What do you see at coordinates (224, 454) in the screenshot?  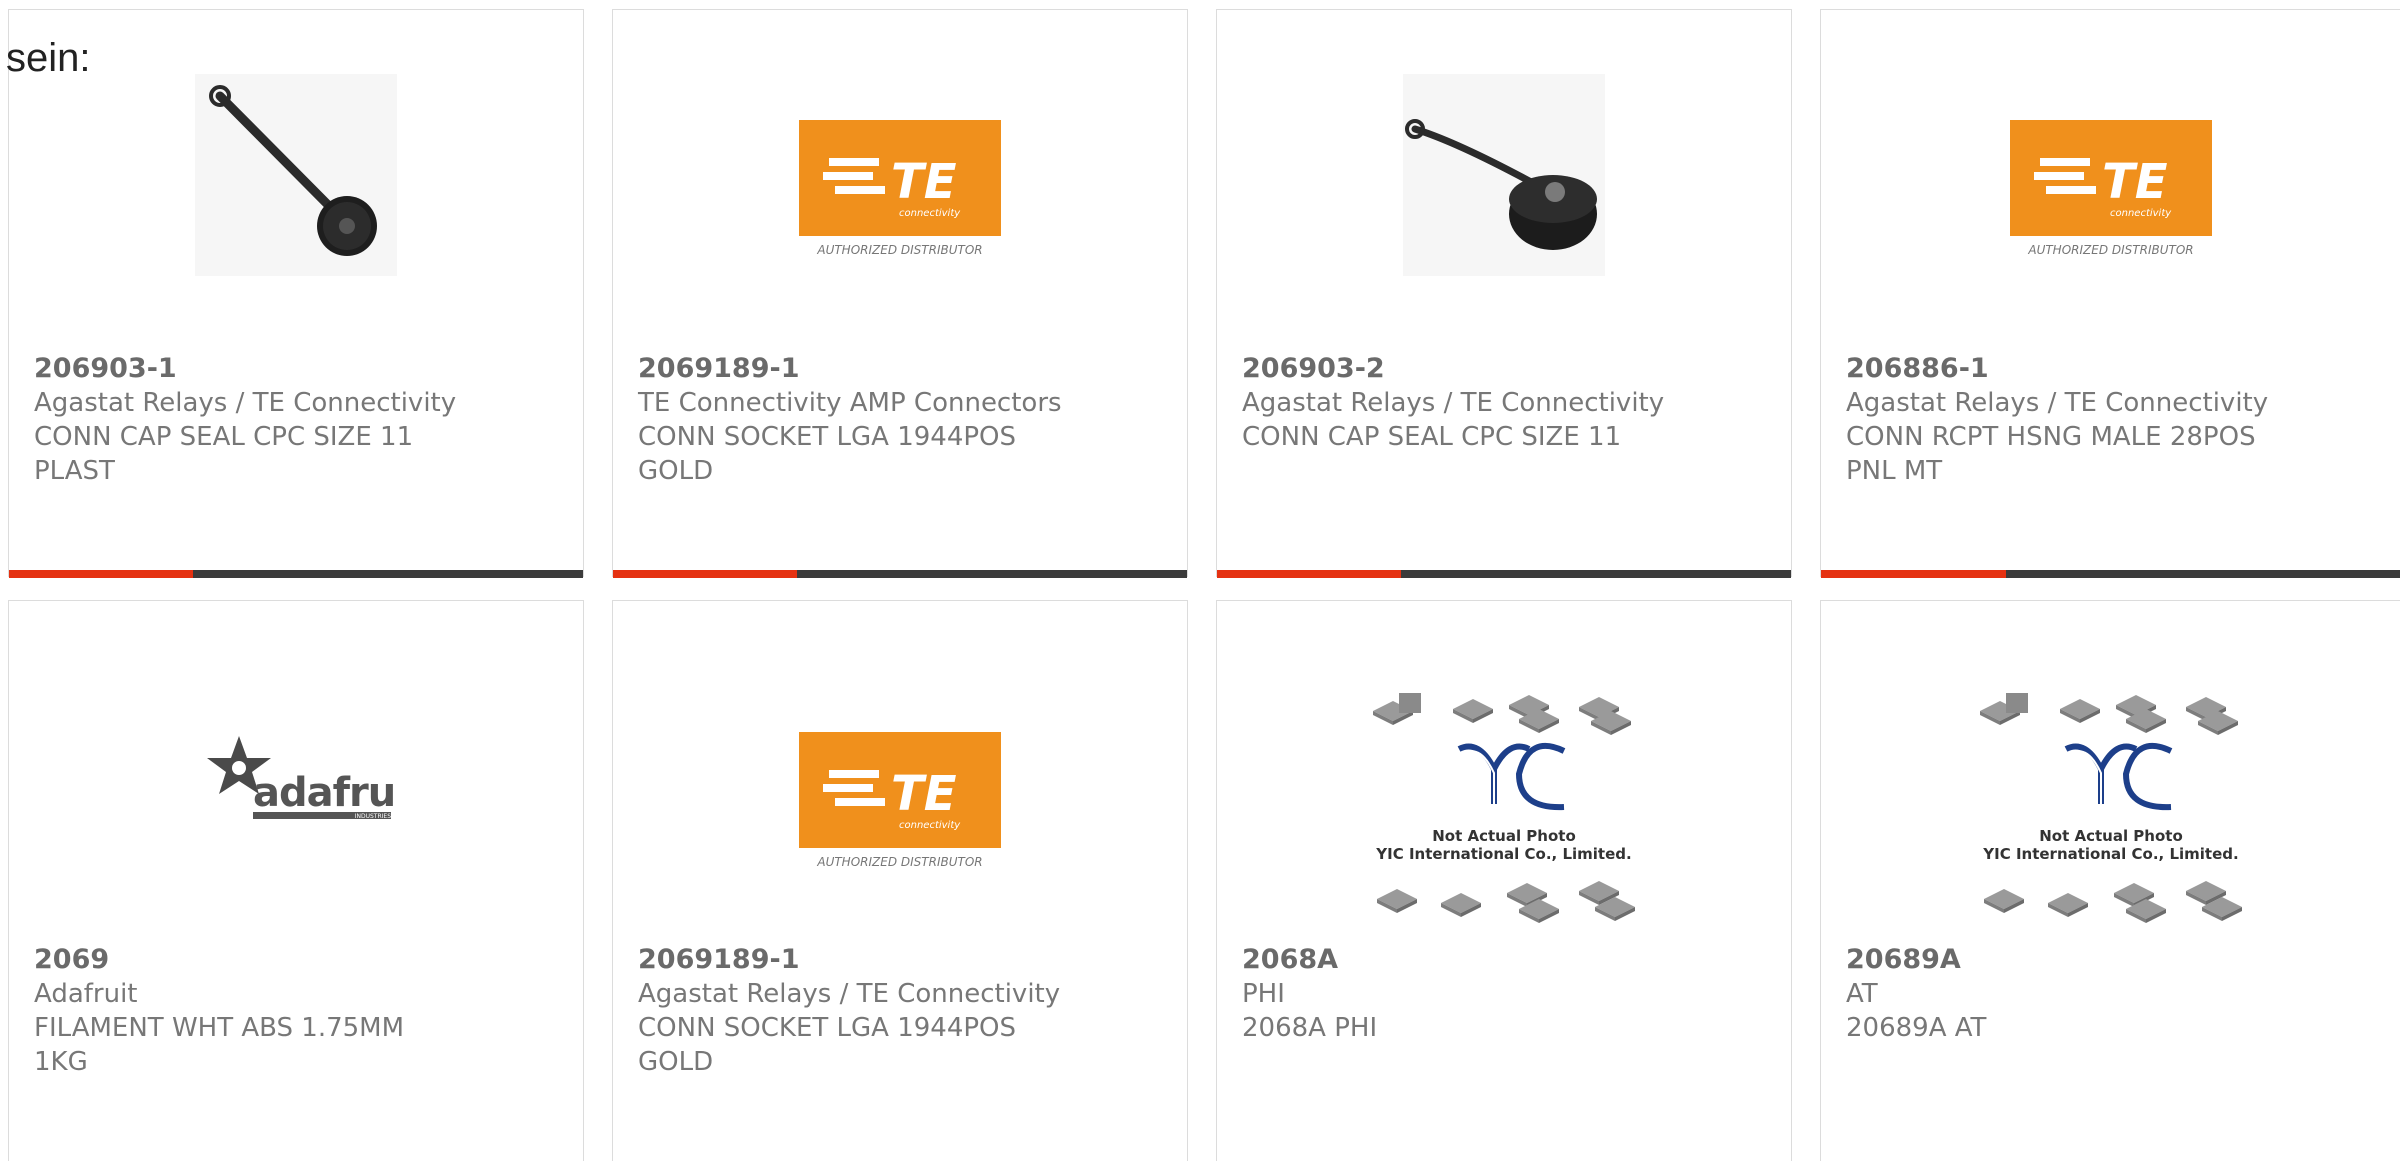 I see `description: CONN CAP SEAL CPC SIZE 11 PLAST` at bounding box center [224, 454].